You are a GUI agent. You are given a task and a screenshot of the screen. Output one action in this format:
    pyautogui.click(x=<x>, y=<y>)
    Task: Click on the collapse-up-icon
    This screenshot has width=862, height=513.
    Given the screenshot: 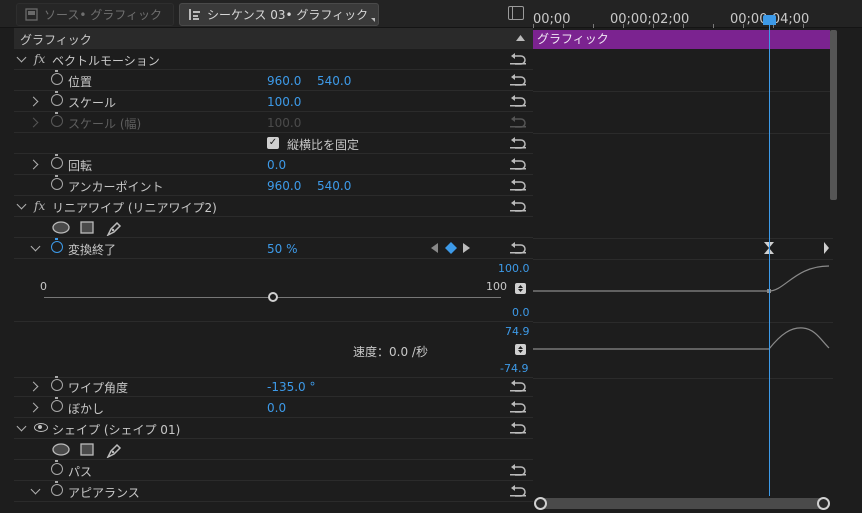 What is the action you would take?
    pyautogui.click(x=520, y=38)
    